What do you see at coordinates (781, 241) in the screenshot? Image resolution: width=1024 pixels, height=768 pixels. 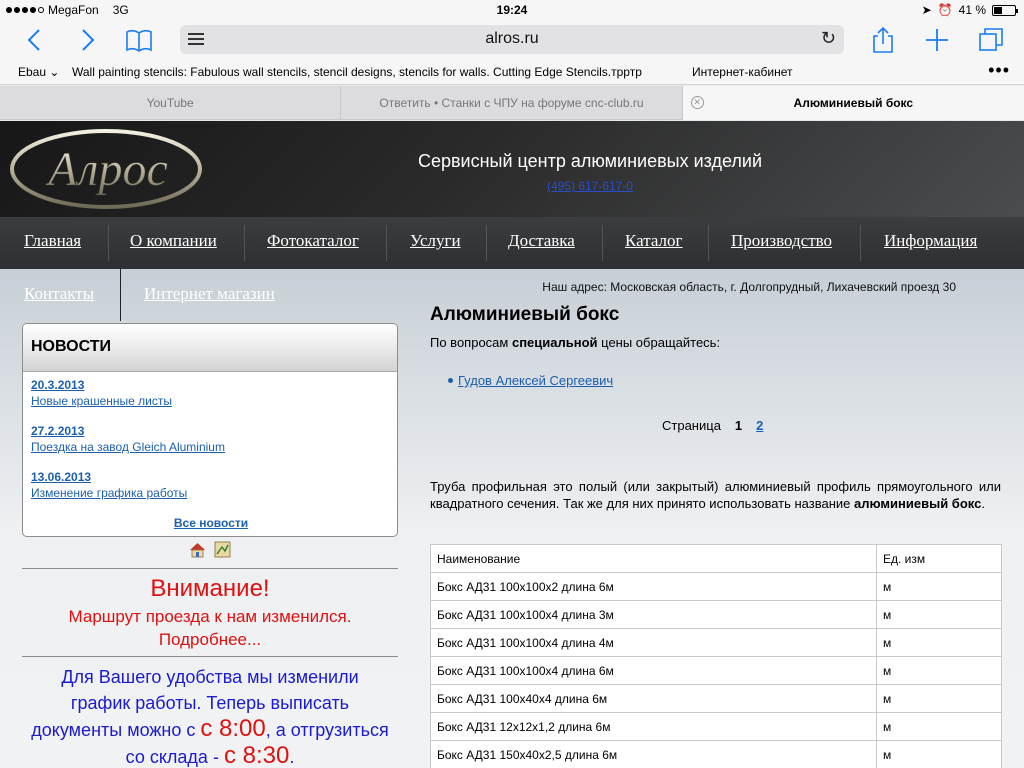 I see `nav-production: Производство` at bounding box center [781, 241].